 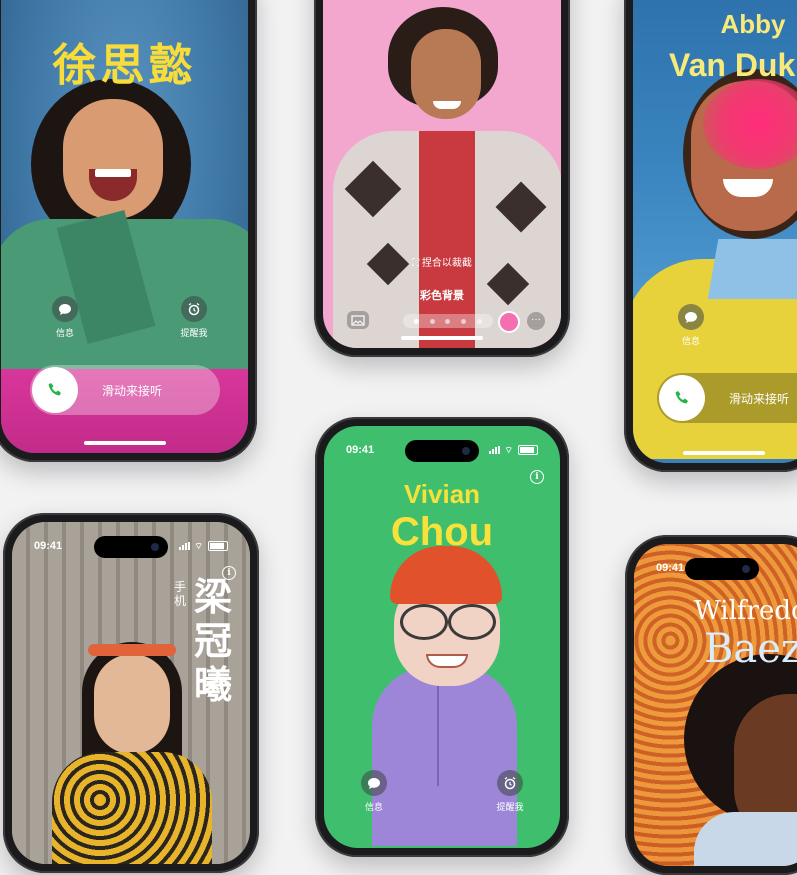 I want to click on background-style-label: 彩色背景, so click(x=442, y=296).